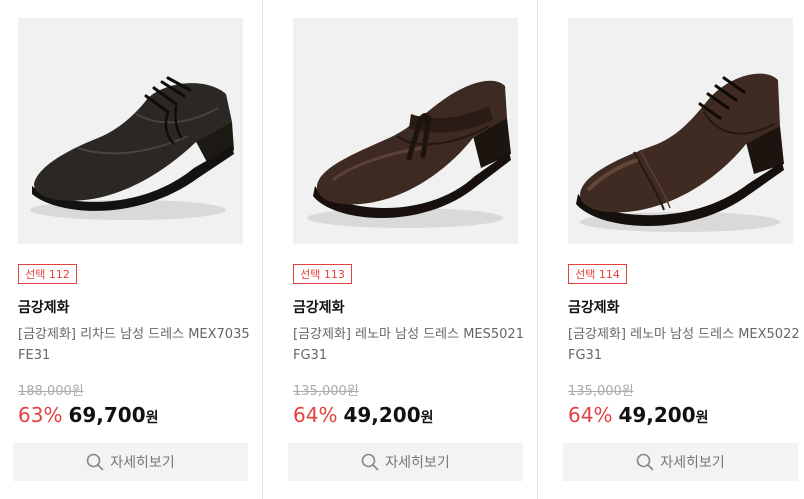 This screenshot has height=499, width=804. Describe the element at coordinates (47, 274) in the screenshot. I see `selection-badge: 선택 112` at that location.